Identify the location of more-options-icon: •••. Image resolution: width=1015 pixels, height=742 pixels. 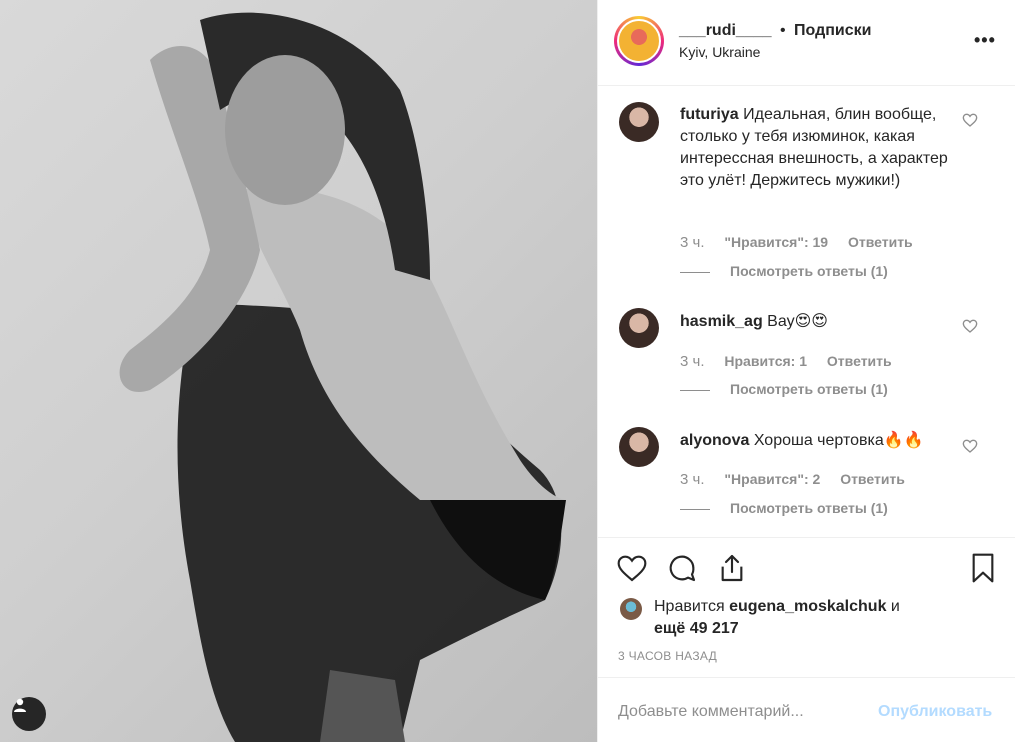
(985, 40).